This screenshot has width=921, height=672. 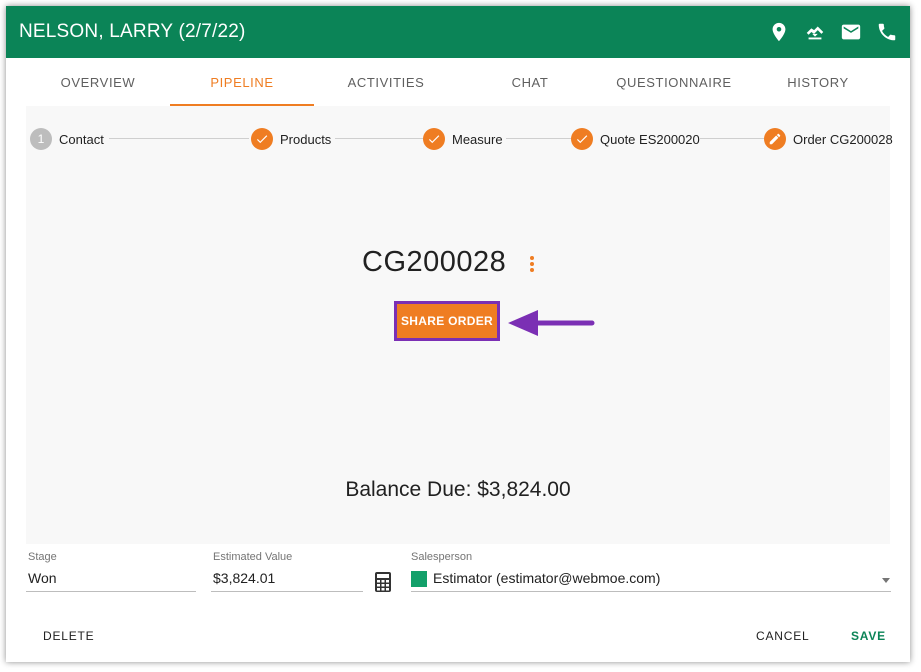 I want to click on step-quote: Quote ES200020, so click(x=635, y=139).